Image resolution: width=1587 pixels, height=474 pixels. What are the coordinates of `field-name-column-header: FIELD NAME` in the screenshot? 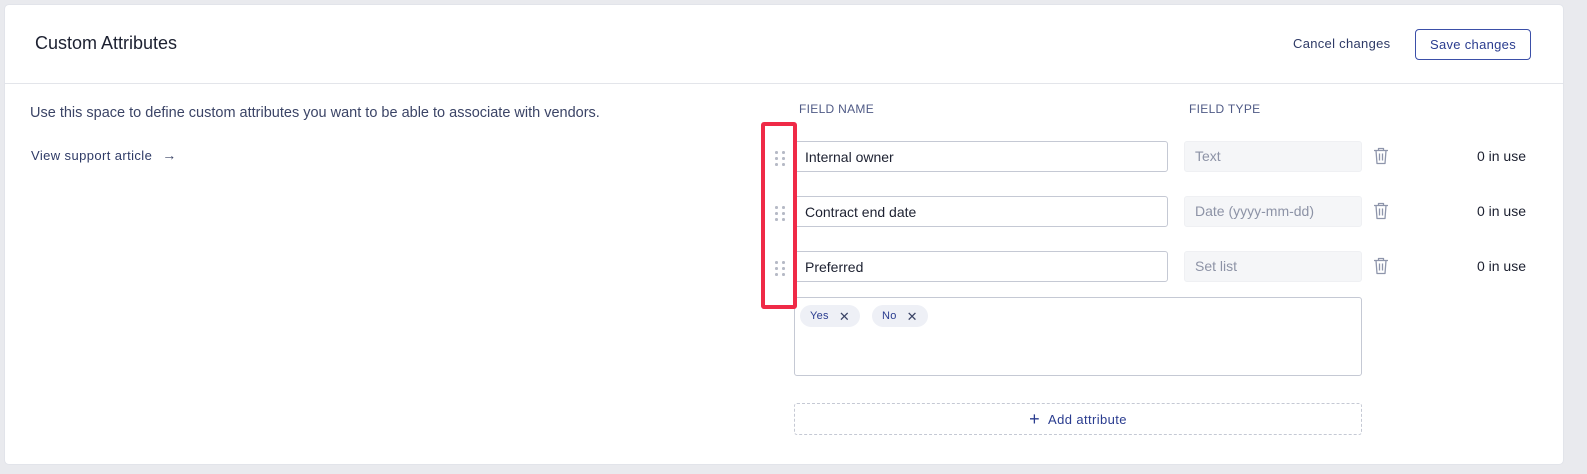 It's located at (837, 109).